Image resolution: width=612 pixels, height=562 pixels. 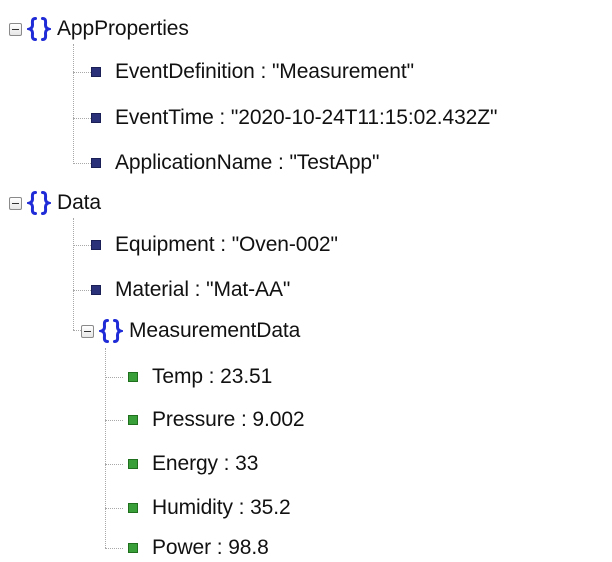 What do you see at coordinates (79, 202) in the screenshot?
I see `object-key-label: Data` at bounding box center [79, 202].